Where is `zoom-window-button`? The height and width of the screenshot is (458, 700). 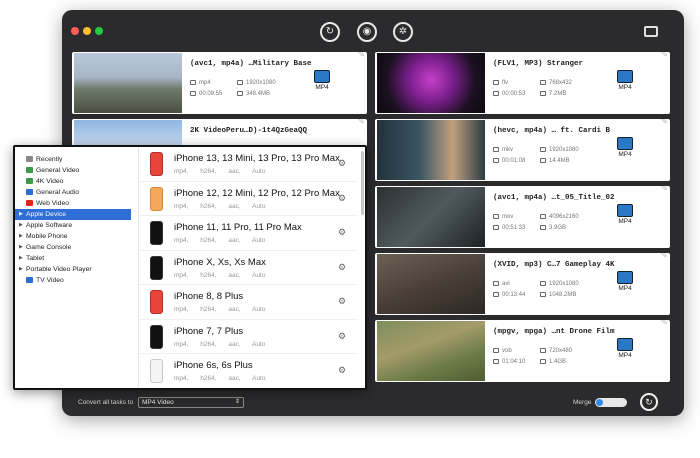
zoom-window-button is located at coordinates (99, 31).